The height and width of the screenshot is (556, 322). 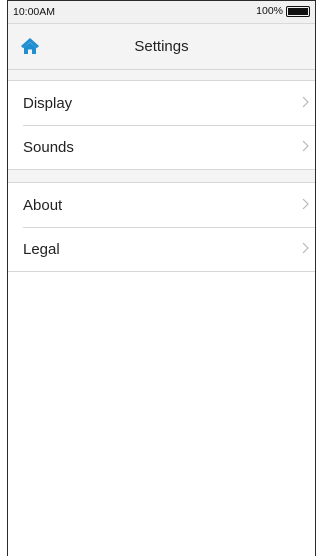 What do you see at coordinates (161, 205) in the screenshot?
I see `settings-row-about: About` at bounding box center [161, 205].